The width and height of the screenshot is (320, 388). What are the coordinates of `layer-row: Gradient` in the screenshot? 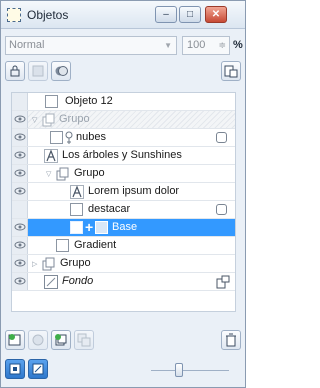 It's located at (123, 246).